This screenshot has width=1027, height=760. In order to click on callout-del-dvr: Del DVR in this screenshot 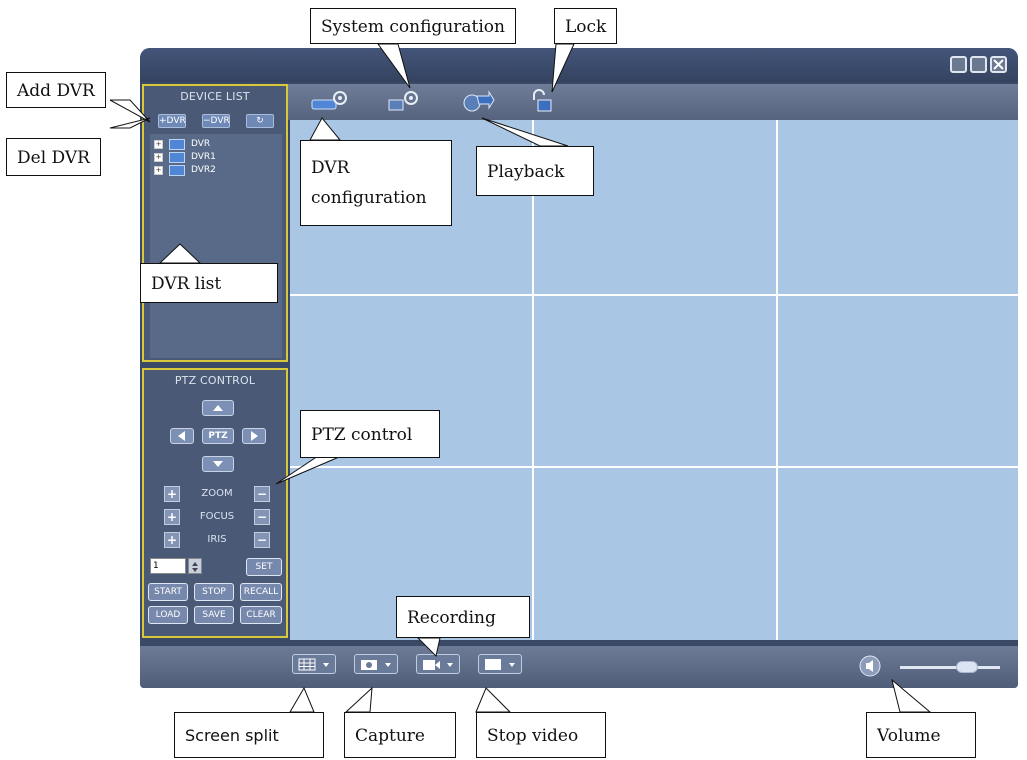, I will do `click(53, 157)`.